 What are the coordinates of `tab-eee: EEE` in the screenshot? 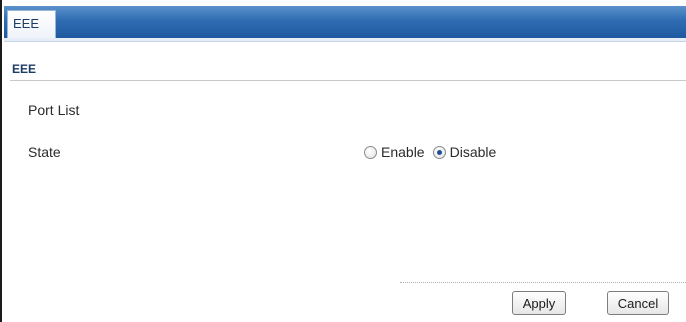 It's located at (31, 24).